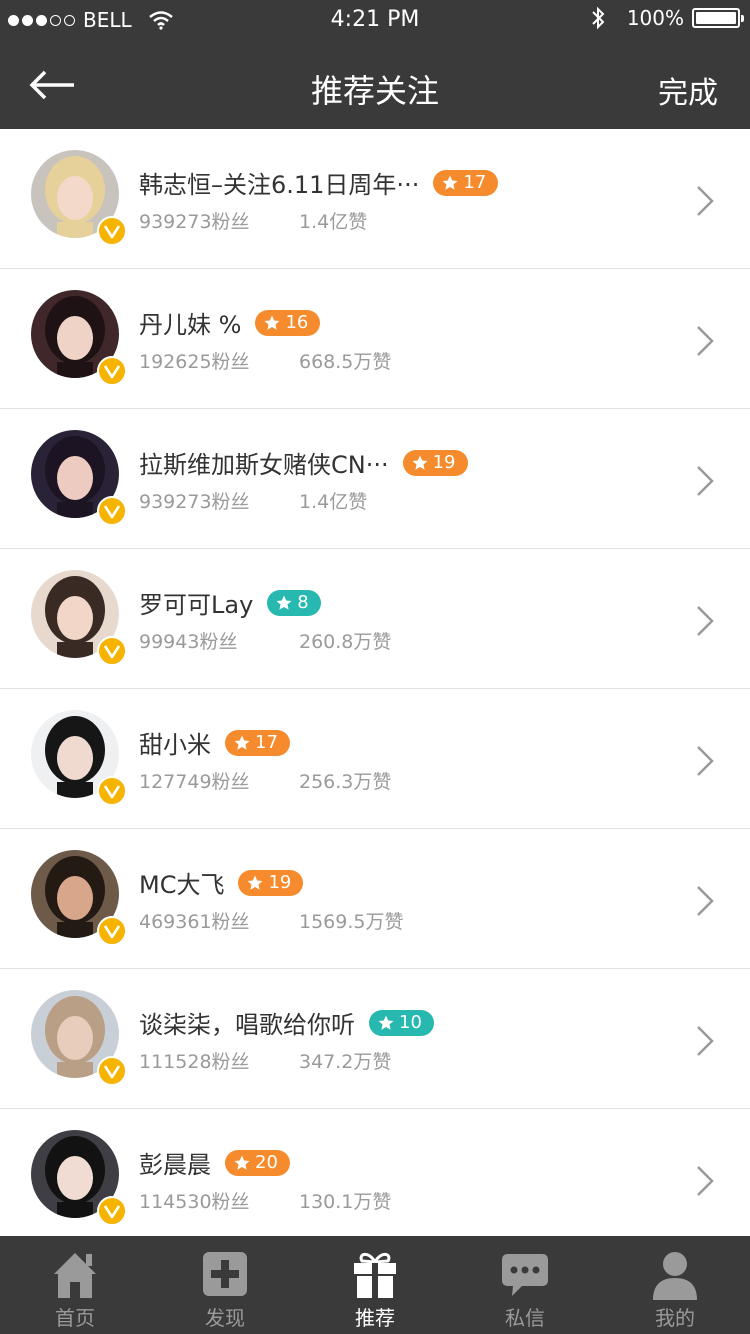  Describe the element at coordinates (525, 1318) in the screenshot. I see `tab-label: 私信` at that location.